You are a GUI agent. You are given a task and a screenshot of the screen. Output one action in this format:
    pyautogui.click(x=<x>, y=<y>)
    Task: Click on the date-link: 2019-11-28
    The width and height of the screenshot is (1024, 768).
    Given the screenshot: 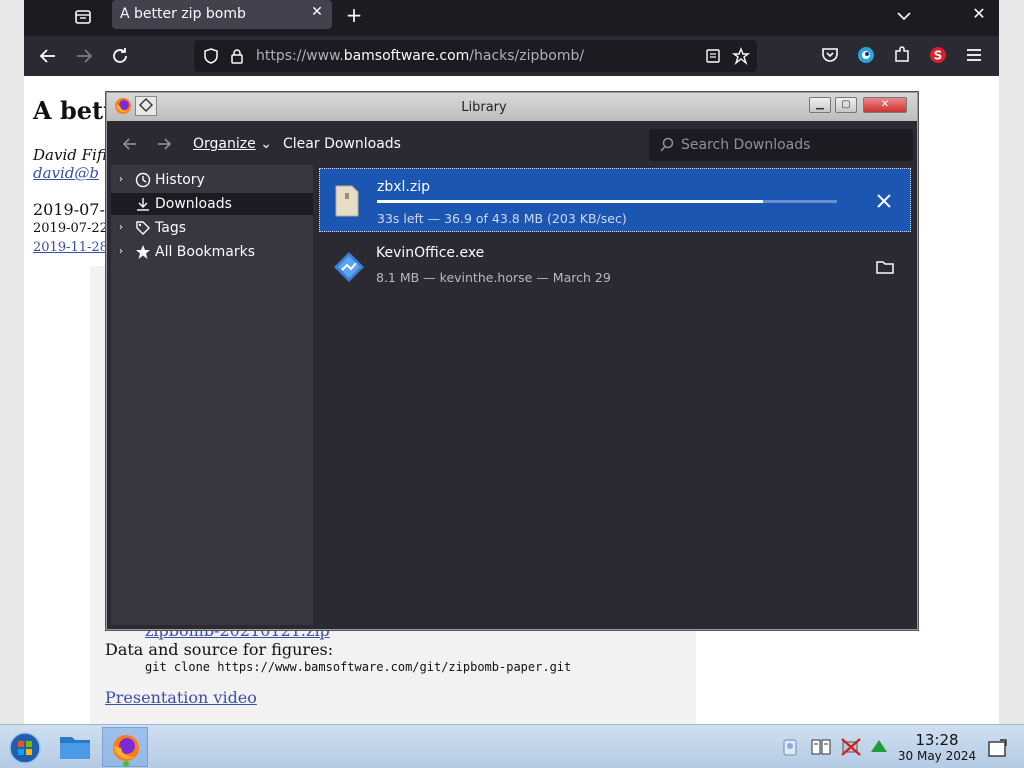 What is the action you would take?
    pyautogui.click(x=70, y=247)
    